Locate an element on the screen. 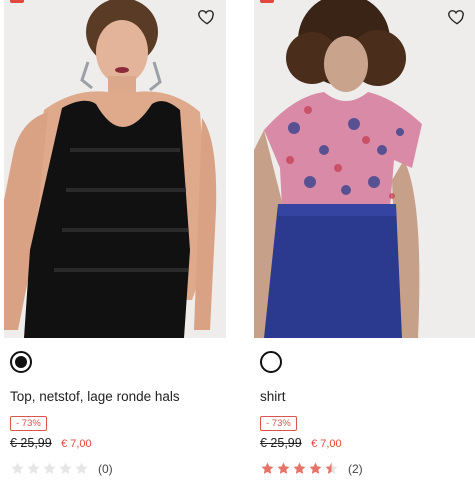 The height and width of the screenshot is (485, 475). product-title: shirt is located at coordinates (273, 396).